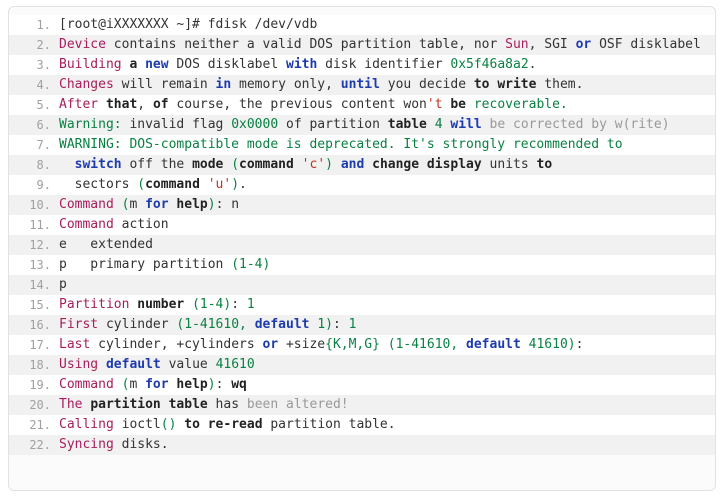 This screenshot has width=726, height=500. Describe the element at coordinates (121, 104) in the screenshot. I see `code-token: that` at that location.